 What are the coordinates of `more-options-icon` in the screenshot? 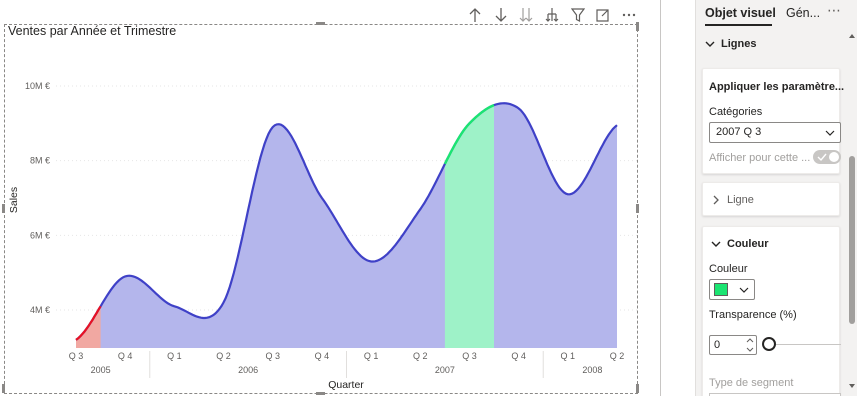 It's located at (629, 15).